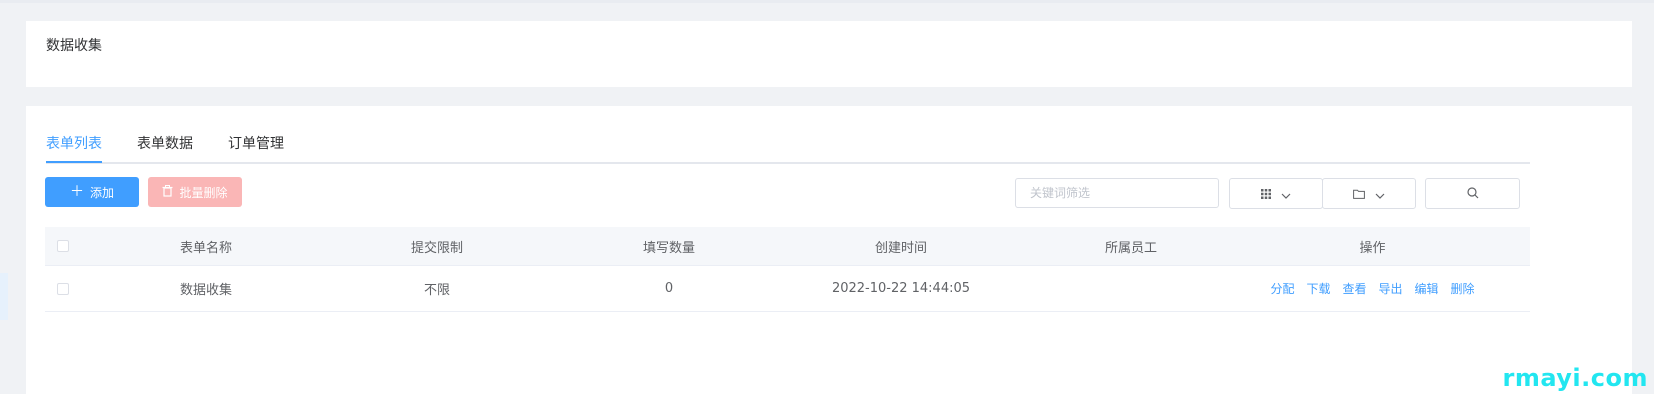 This screenshot has width=1654, height=394. What do you see at coordinates (205, 248) in the screenshot?
I see `column-header-form-name: 表单名称` at bounding box center [205, 248].